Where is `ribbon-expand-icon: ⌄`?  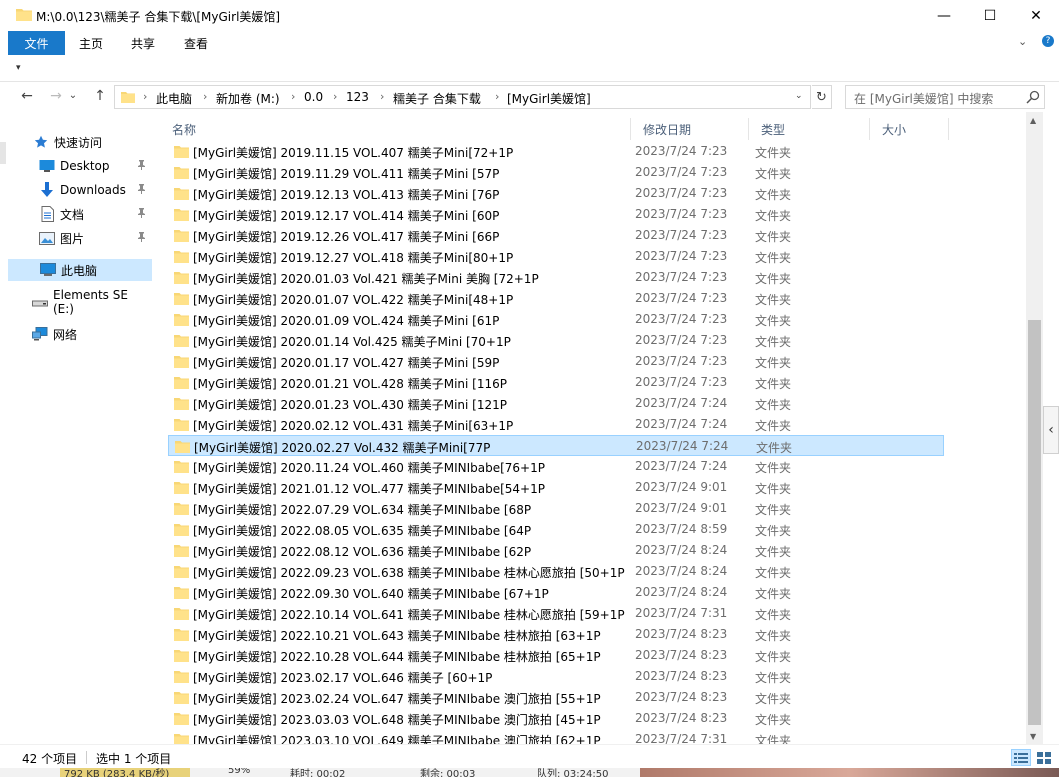
ribbon-expand-icon: ⌄ is located at coordinates (1022, 41).